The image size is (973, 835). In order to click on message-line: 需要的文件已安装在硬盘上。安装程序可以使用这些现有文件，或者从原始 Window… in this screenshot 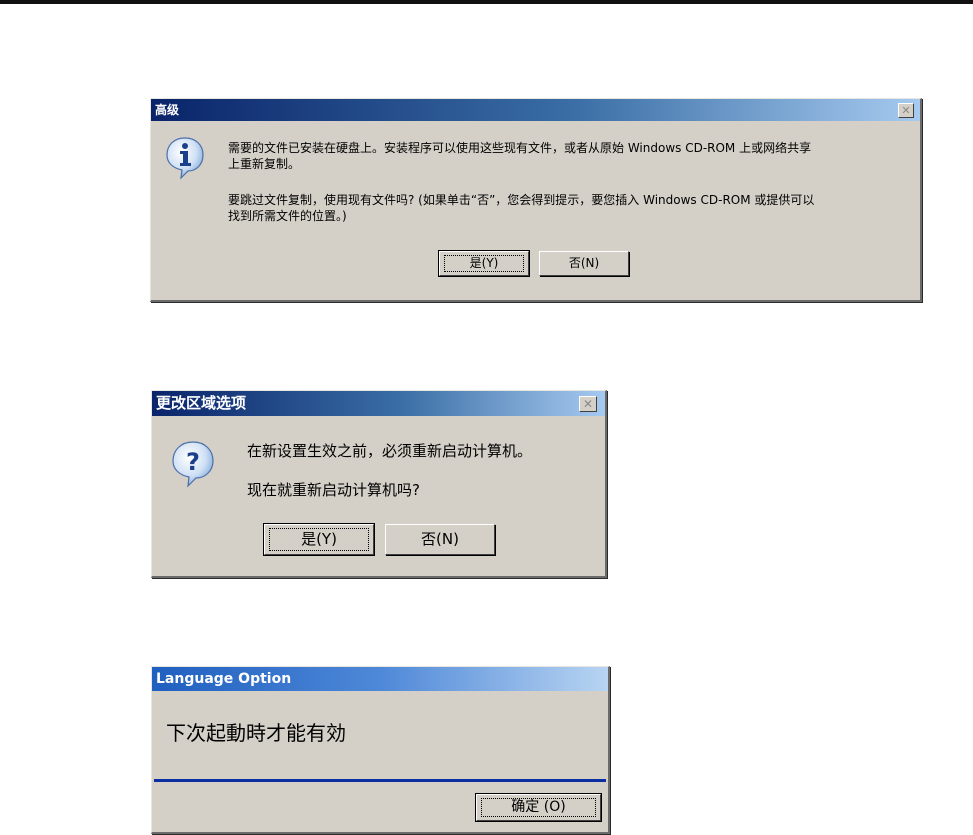, I will do `click(520, 148)`.